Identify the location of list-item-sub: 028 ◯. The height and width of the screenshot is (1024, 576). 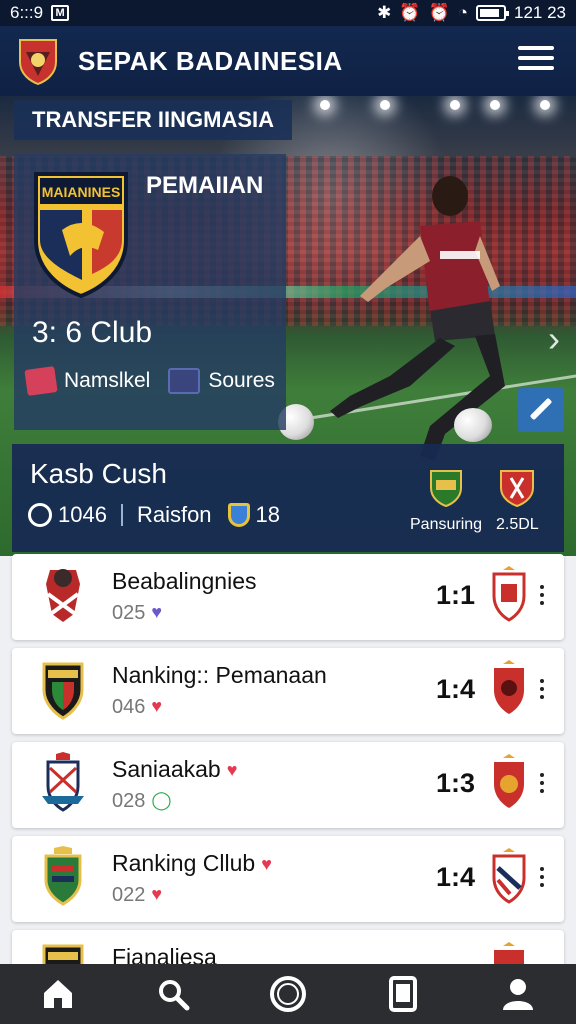
(142, 801).